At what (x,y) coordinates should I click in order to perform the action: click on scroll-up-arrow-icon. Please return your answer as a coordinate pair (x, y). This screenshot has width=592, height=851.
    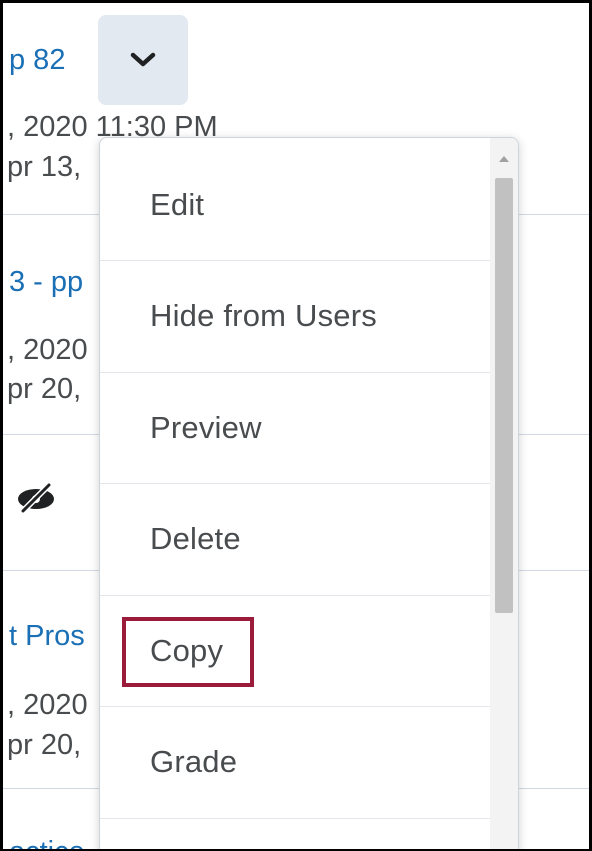
    Looking at the image, I should click on (504, 159).